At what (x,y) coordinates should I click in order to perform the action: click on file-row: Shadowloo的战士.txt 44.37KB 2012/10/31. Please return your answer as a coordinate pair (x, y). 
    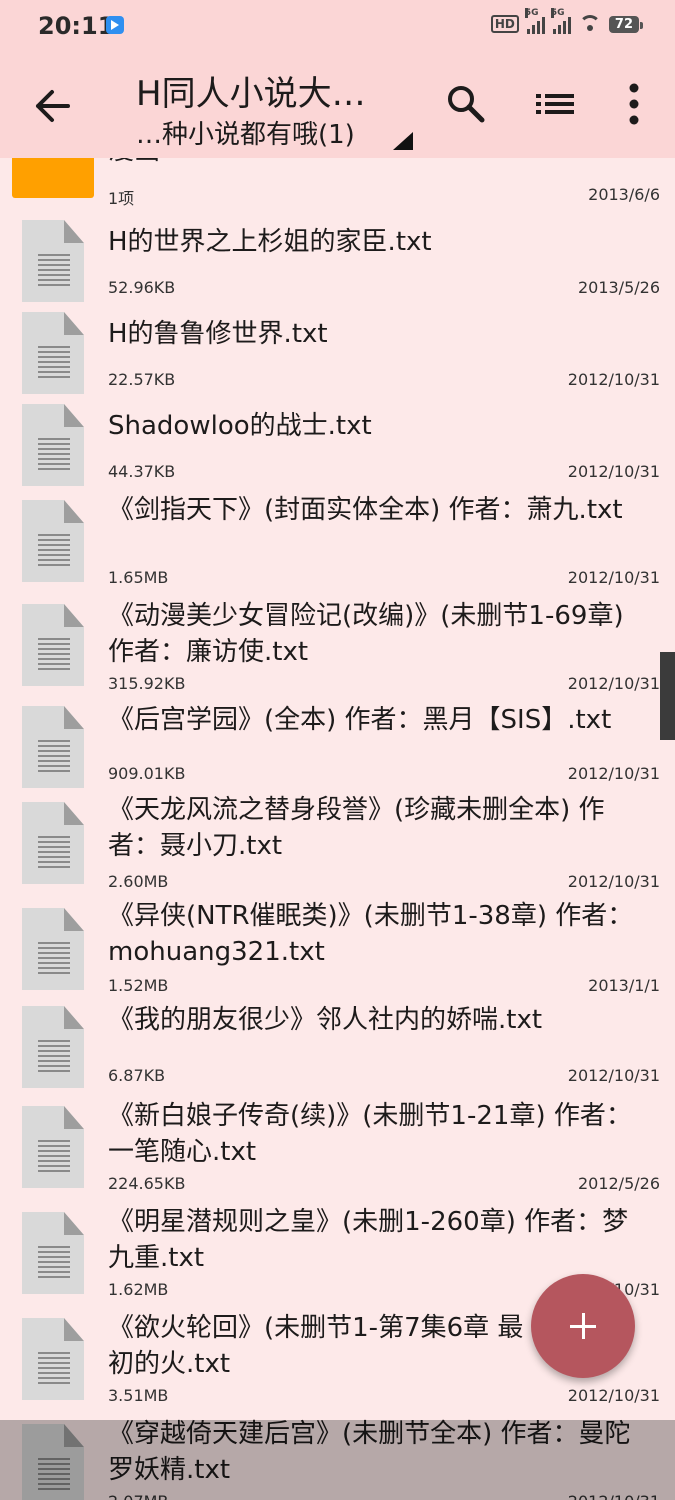
    Looking at the image, I should click on (330, 450).